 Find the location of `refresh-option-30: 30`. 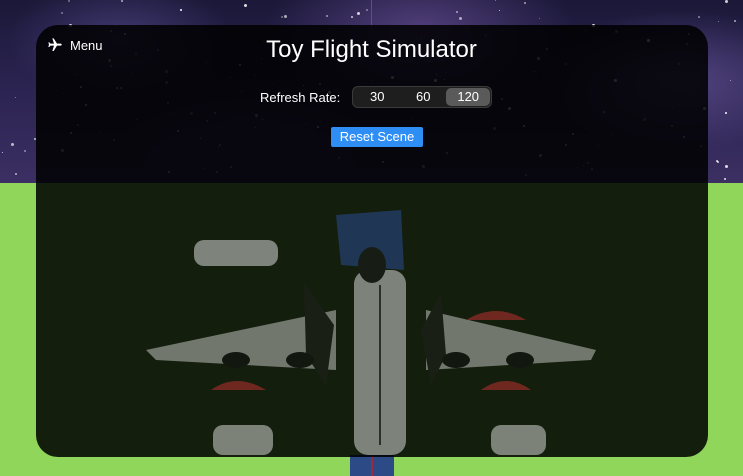

refresh-option-30: 30 is located at coordinates (377, 97).